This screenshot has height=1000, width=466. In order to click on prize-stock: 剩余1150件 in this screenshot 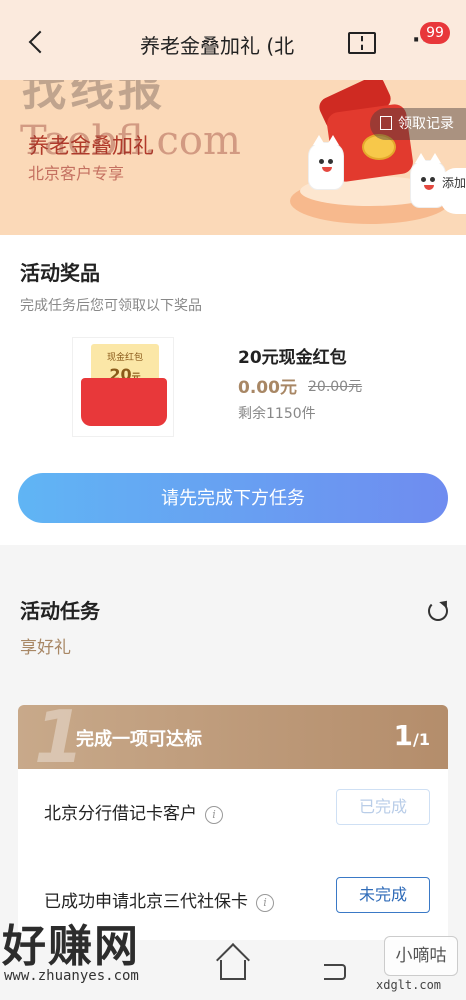, I will do `click(277, 414)`.